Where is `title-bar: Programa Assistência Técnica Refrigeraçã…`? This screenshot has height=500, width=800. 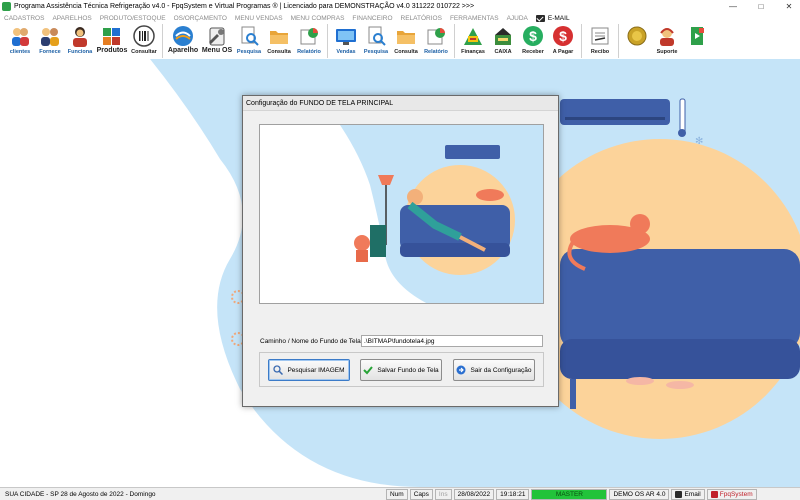
title-bar: Programa Assistência Técnica Refrigeraçã… is located at coordinates (400, 6).